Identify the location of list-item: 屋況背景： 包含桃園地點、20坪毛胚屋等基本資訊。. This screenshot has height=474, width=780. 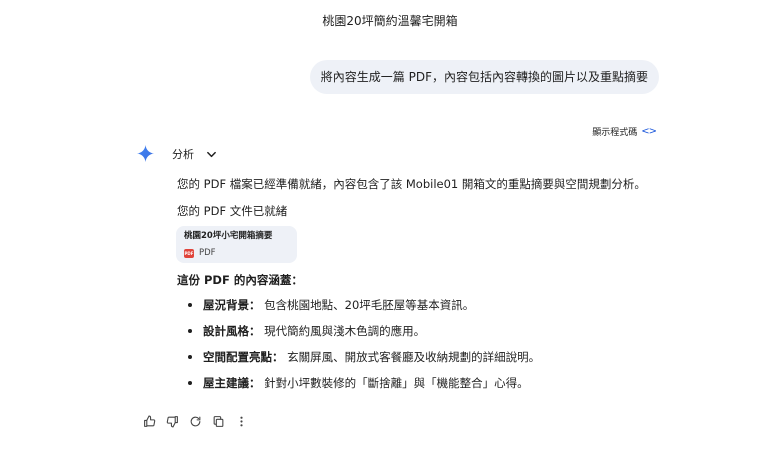
(364, 310).